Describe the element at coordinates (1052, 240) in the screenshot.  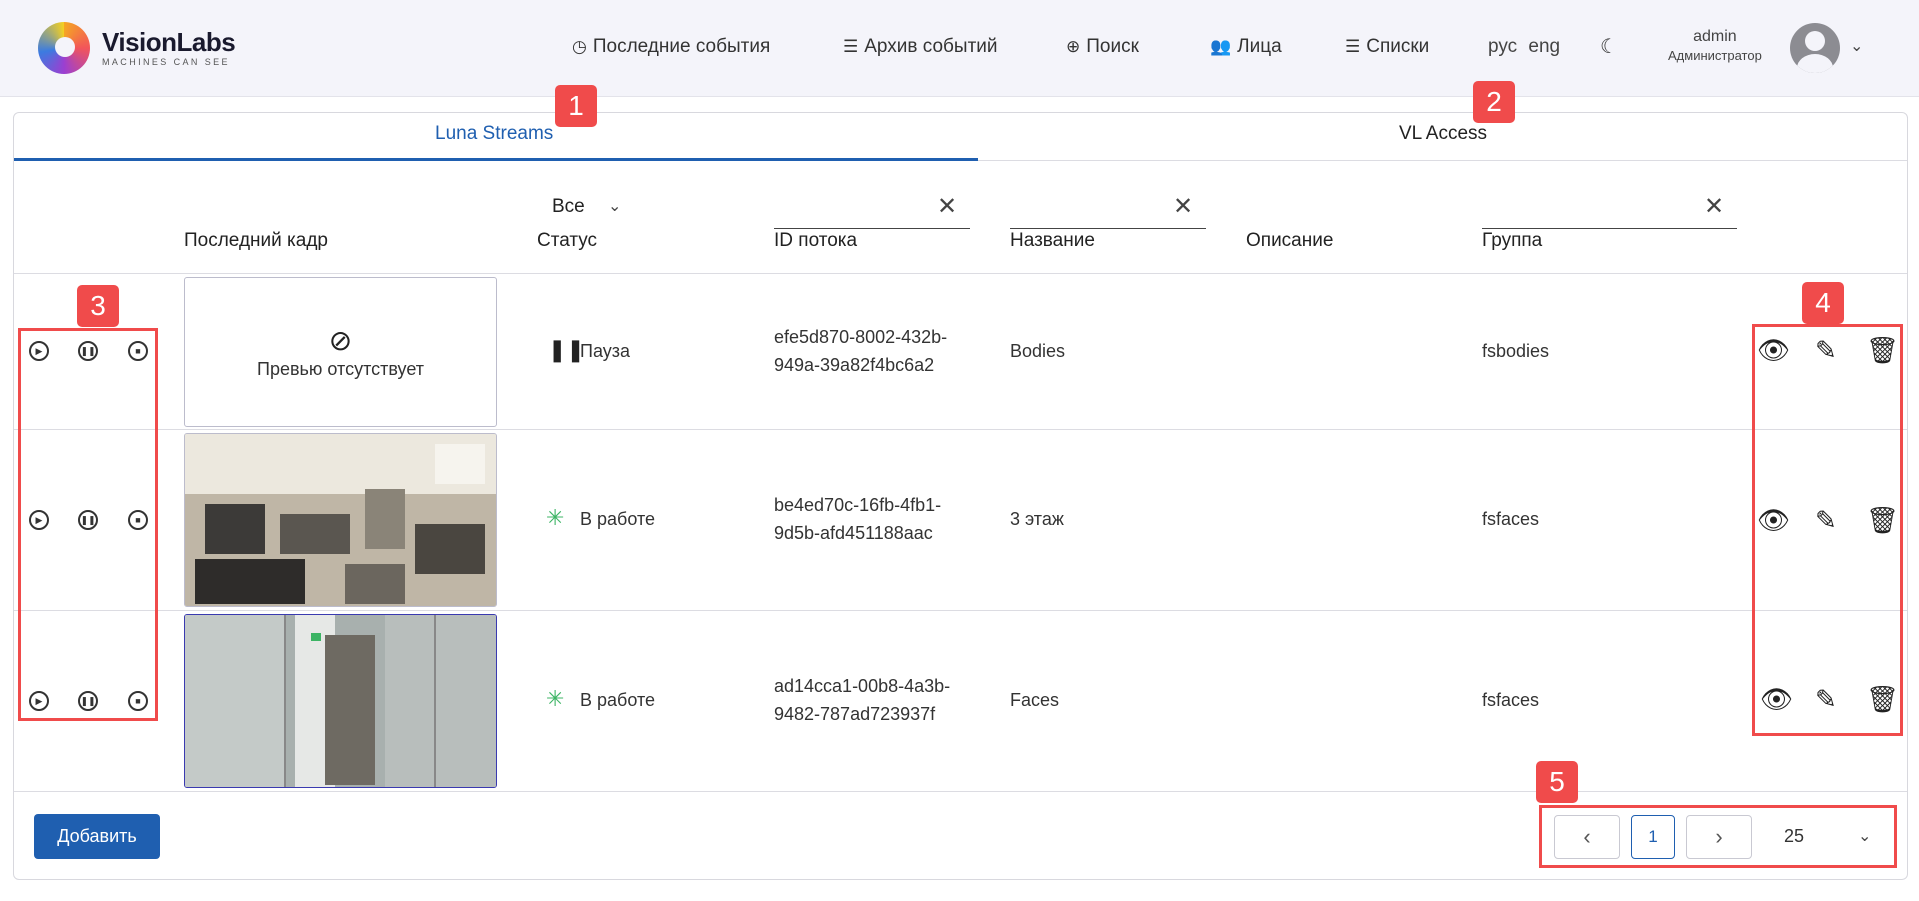
I see `col-name: Название` at that location.